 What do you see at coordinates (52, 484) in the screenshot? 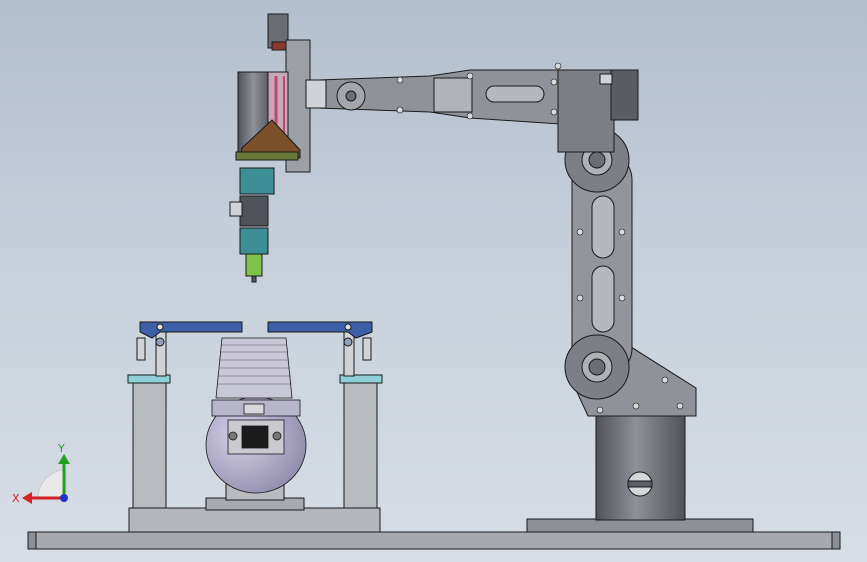
I see `triad-plane` at bounding box center [52, 484].